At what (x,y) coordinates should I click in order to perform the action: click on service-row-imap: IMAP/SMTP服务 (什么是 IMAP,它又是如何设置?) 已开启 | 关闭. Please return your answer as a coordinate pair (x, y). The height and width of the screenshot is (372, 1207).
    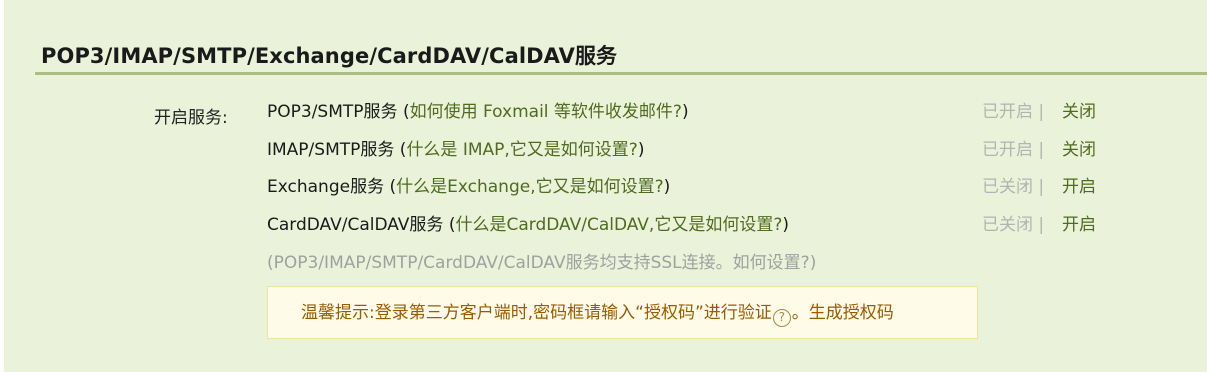
    Looking at the image, I should click on (681, 150).